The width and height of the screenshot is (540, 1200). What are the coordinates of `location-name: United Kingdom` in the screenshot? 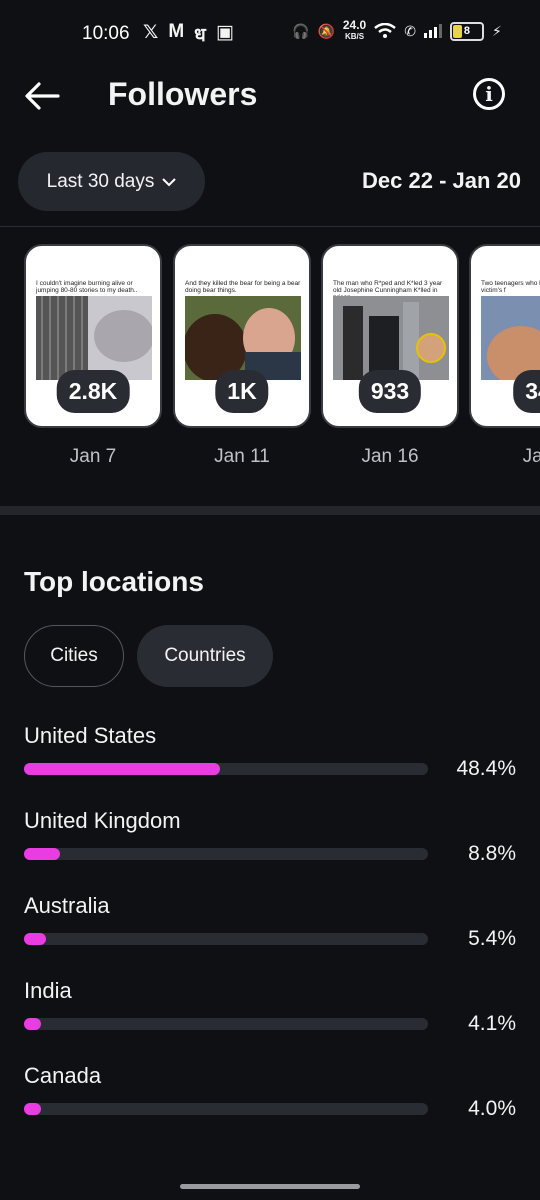 It's located at (102, 820).